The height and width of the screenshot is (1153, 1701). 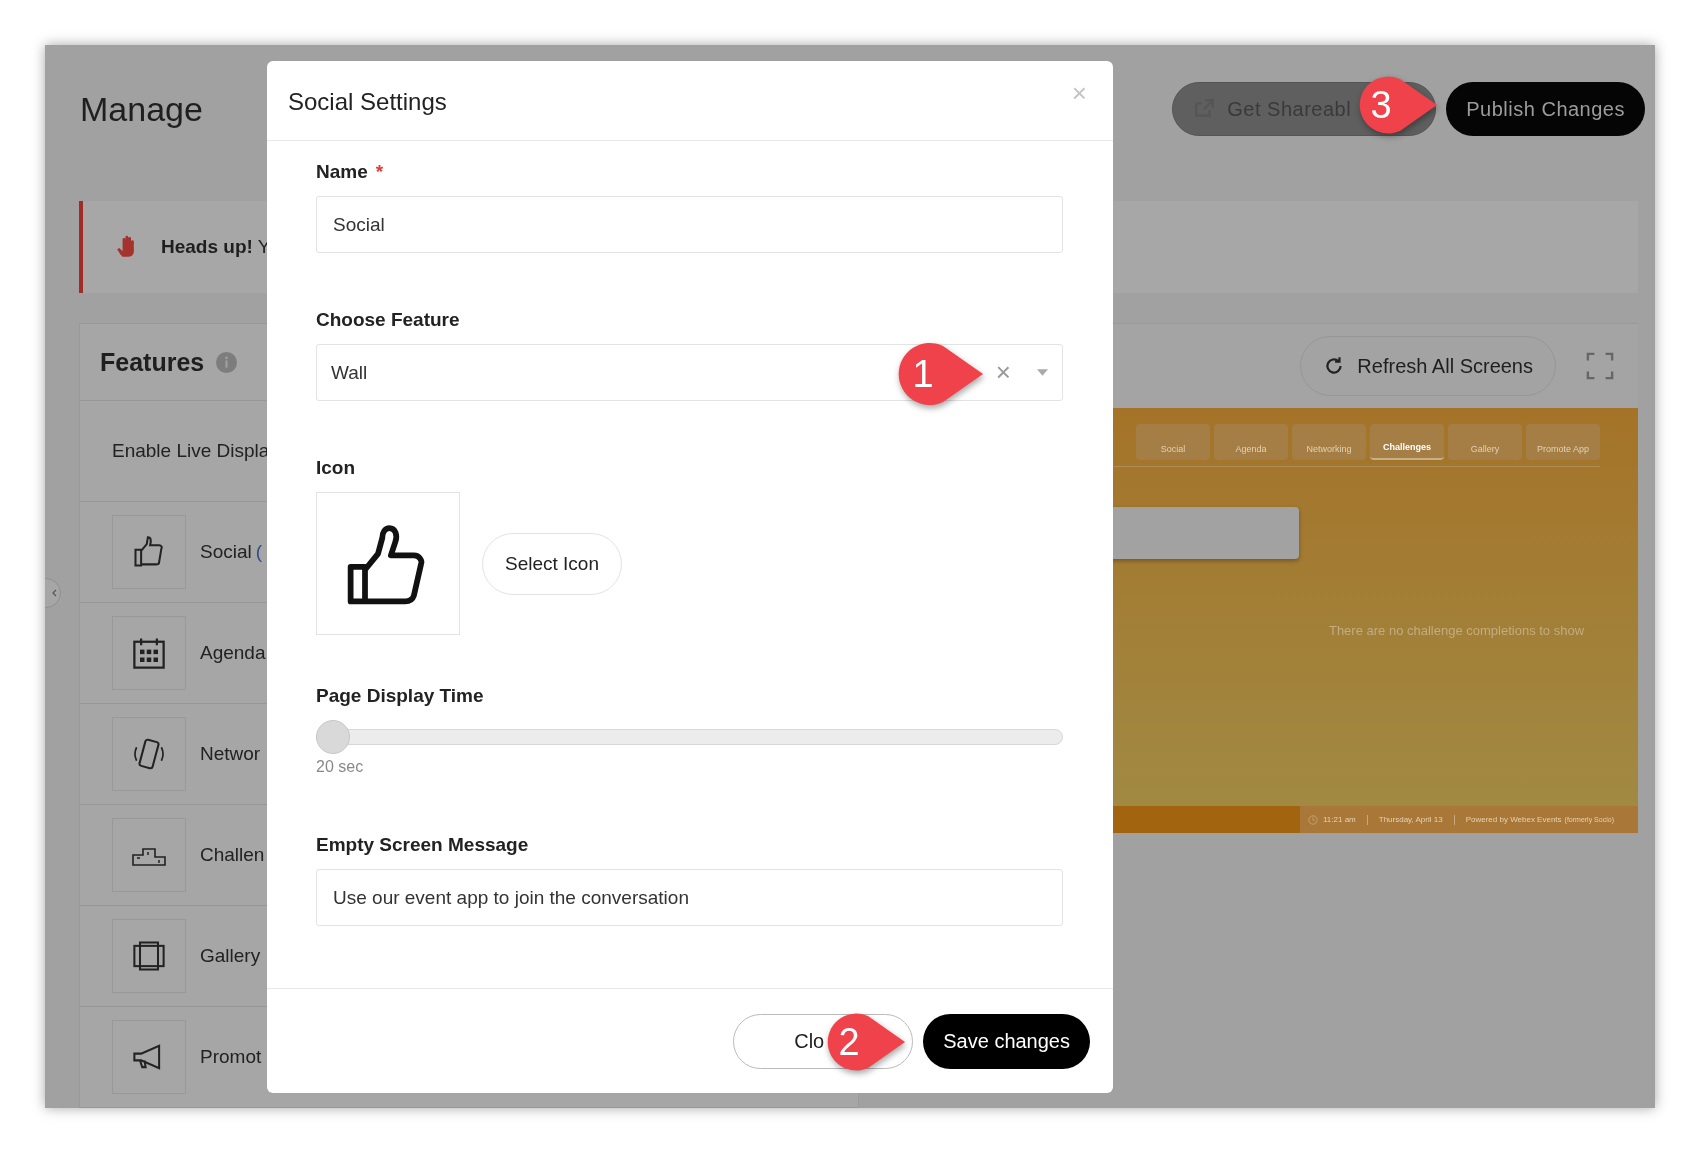 I want to click on footer-time: 11:21 am, so click(x=1339, y=819).